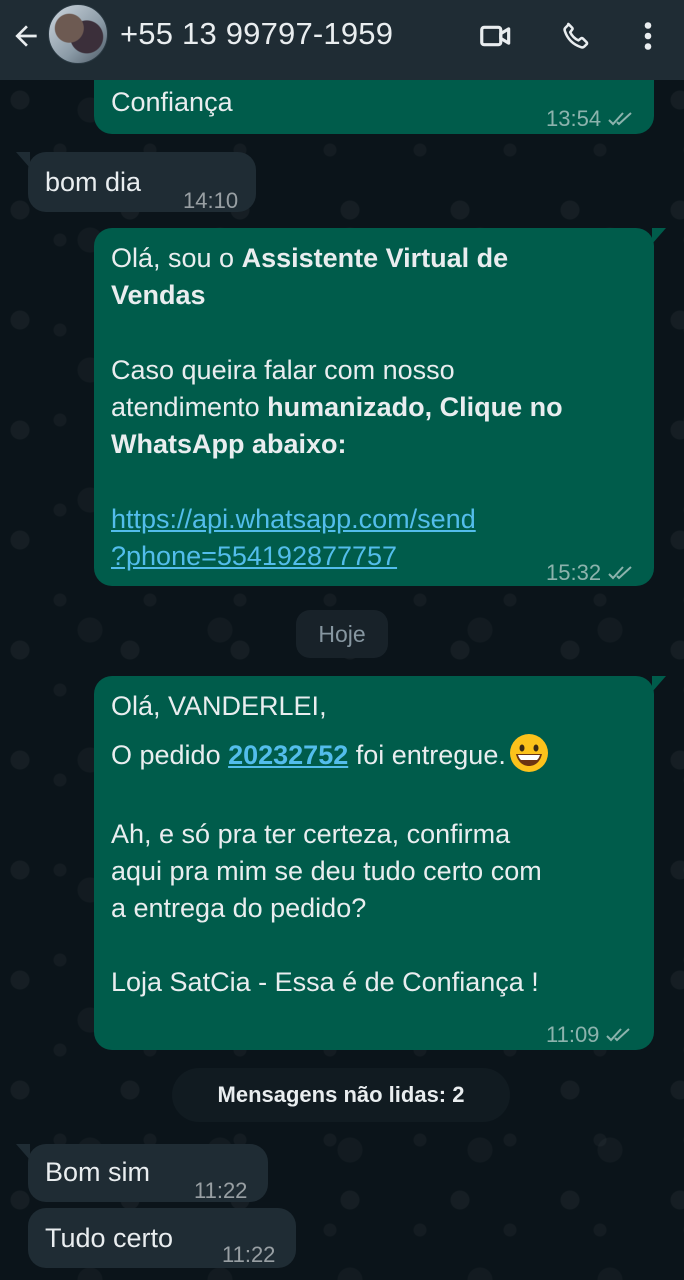 This screenshot has height=1280, width=684. What do you see at coordinates (288, 755) in the screenshot?
I see `order-number-link: 20232752` at bounding box center [288, 755].